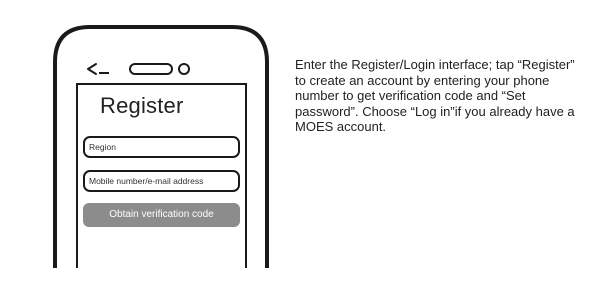 The height and width of the screenshot is (297, 600). What do you see at coordinates (184, 69) in the screenshot?
I see `camera-dot-icon` at bounding box center [184, 69].